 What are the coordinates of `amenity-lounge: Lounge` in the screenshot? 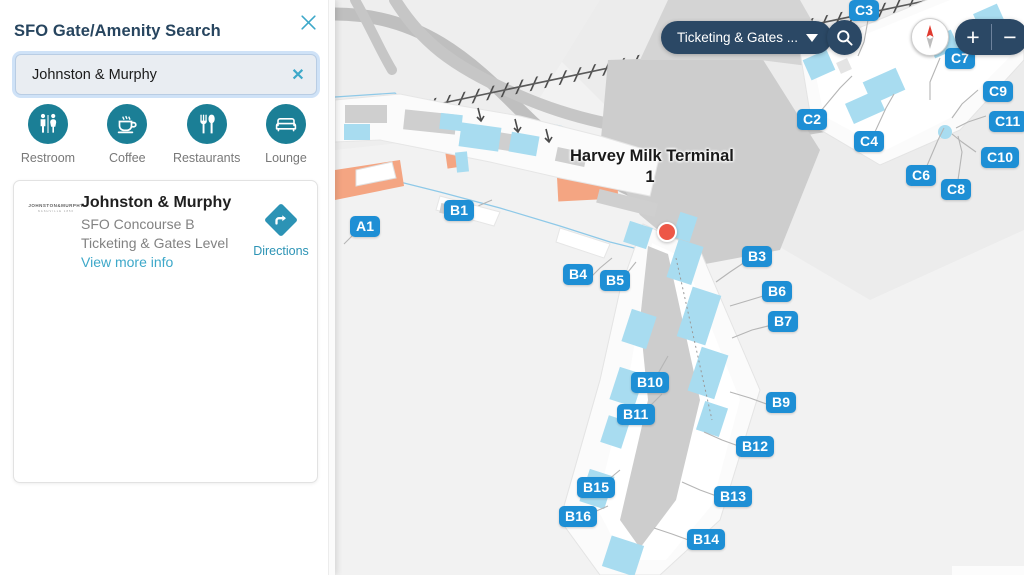 It's located at (286, 134).